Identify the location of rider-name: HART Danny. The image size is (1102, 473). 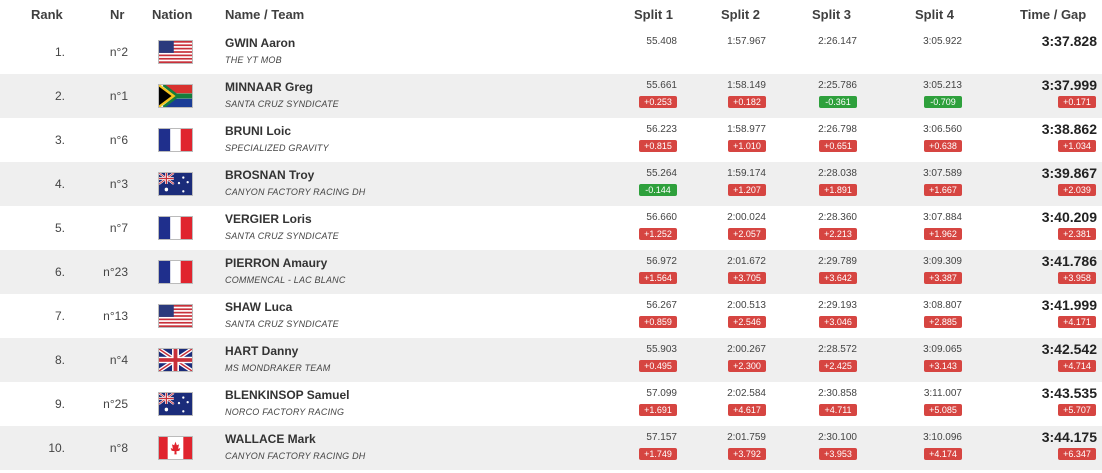
(261, 351).